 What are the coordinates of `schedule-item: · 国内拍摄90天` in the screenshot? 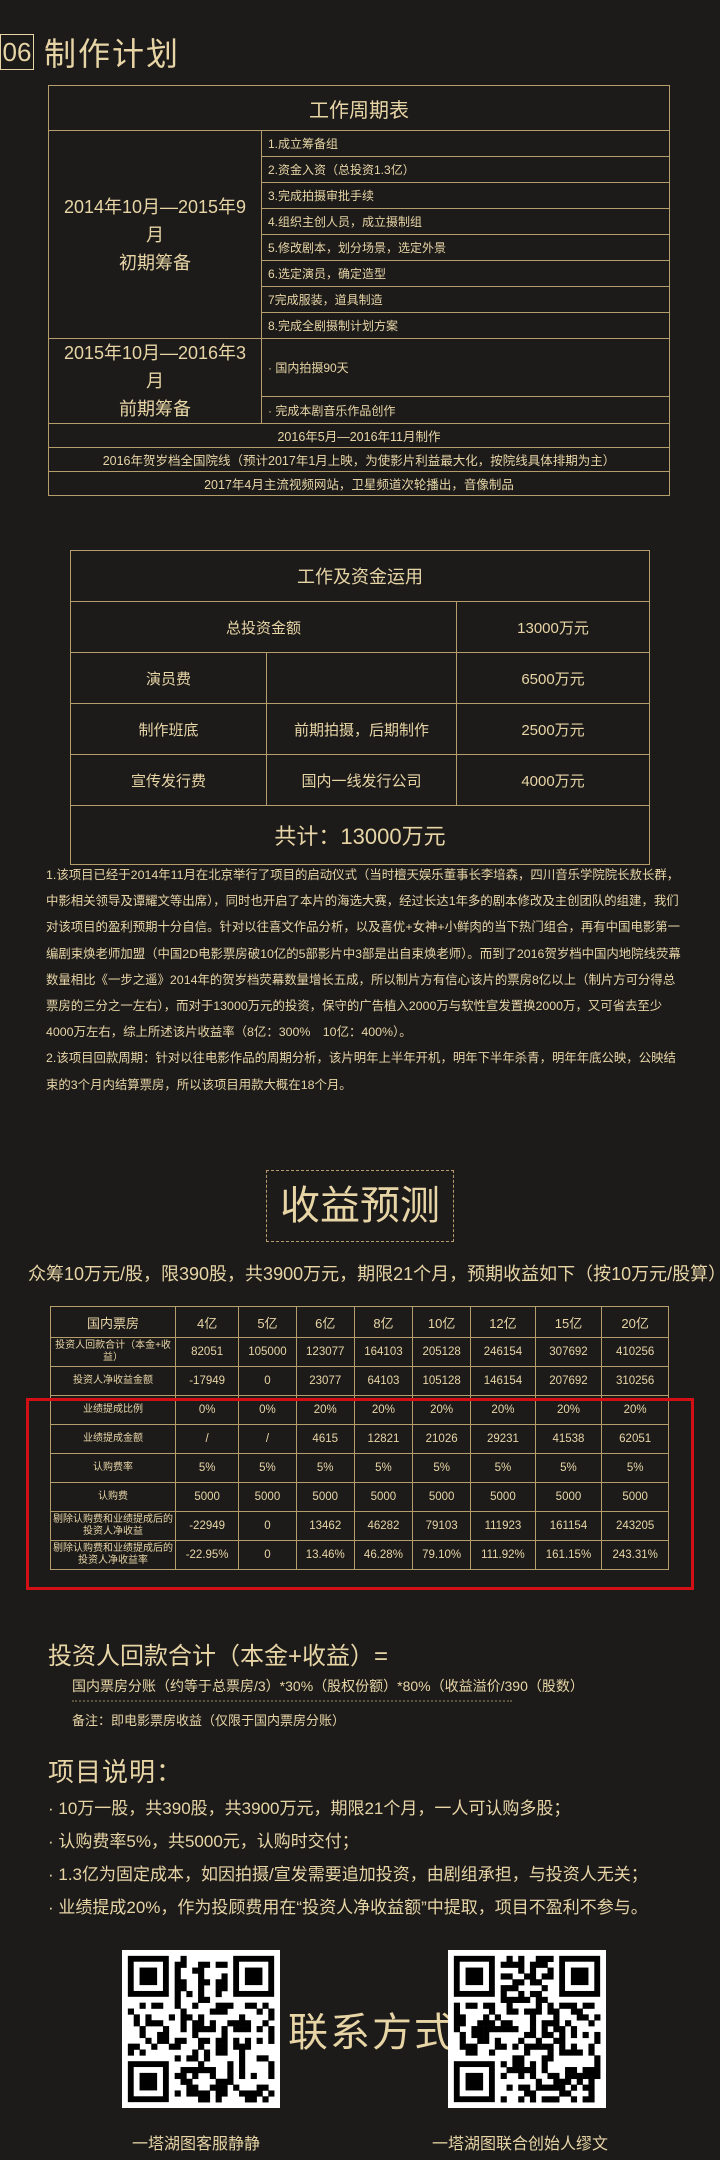 It's located at (465, 367).